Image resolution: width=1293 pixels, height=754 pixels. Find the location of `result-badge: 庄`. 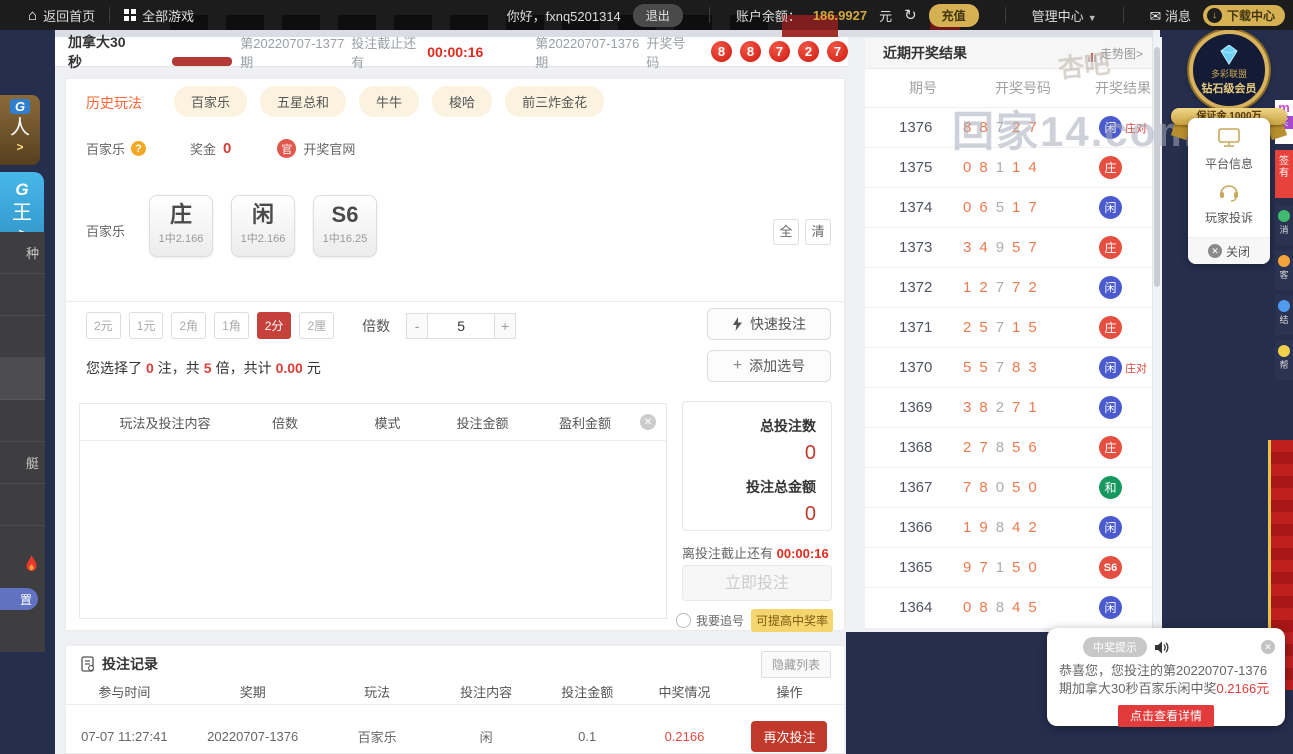

result-badge: 庄 is located at coordinates (1110, 327).